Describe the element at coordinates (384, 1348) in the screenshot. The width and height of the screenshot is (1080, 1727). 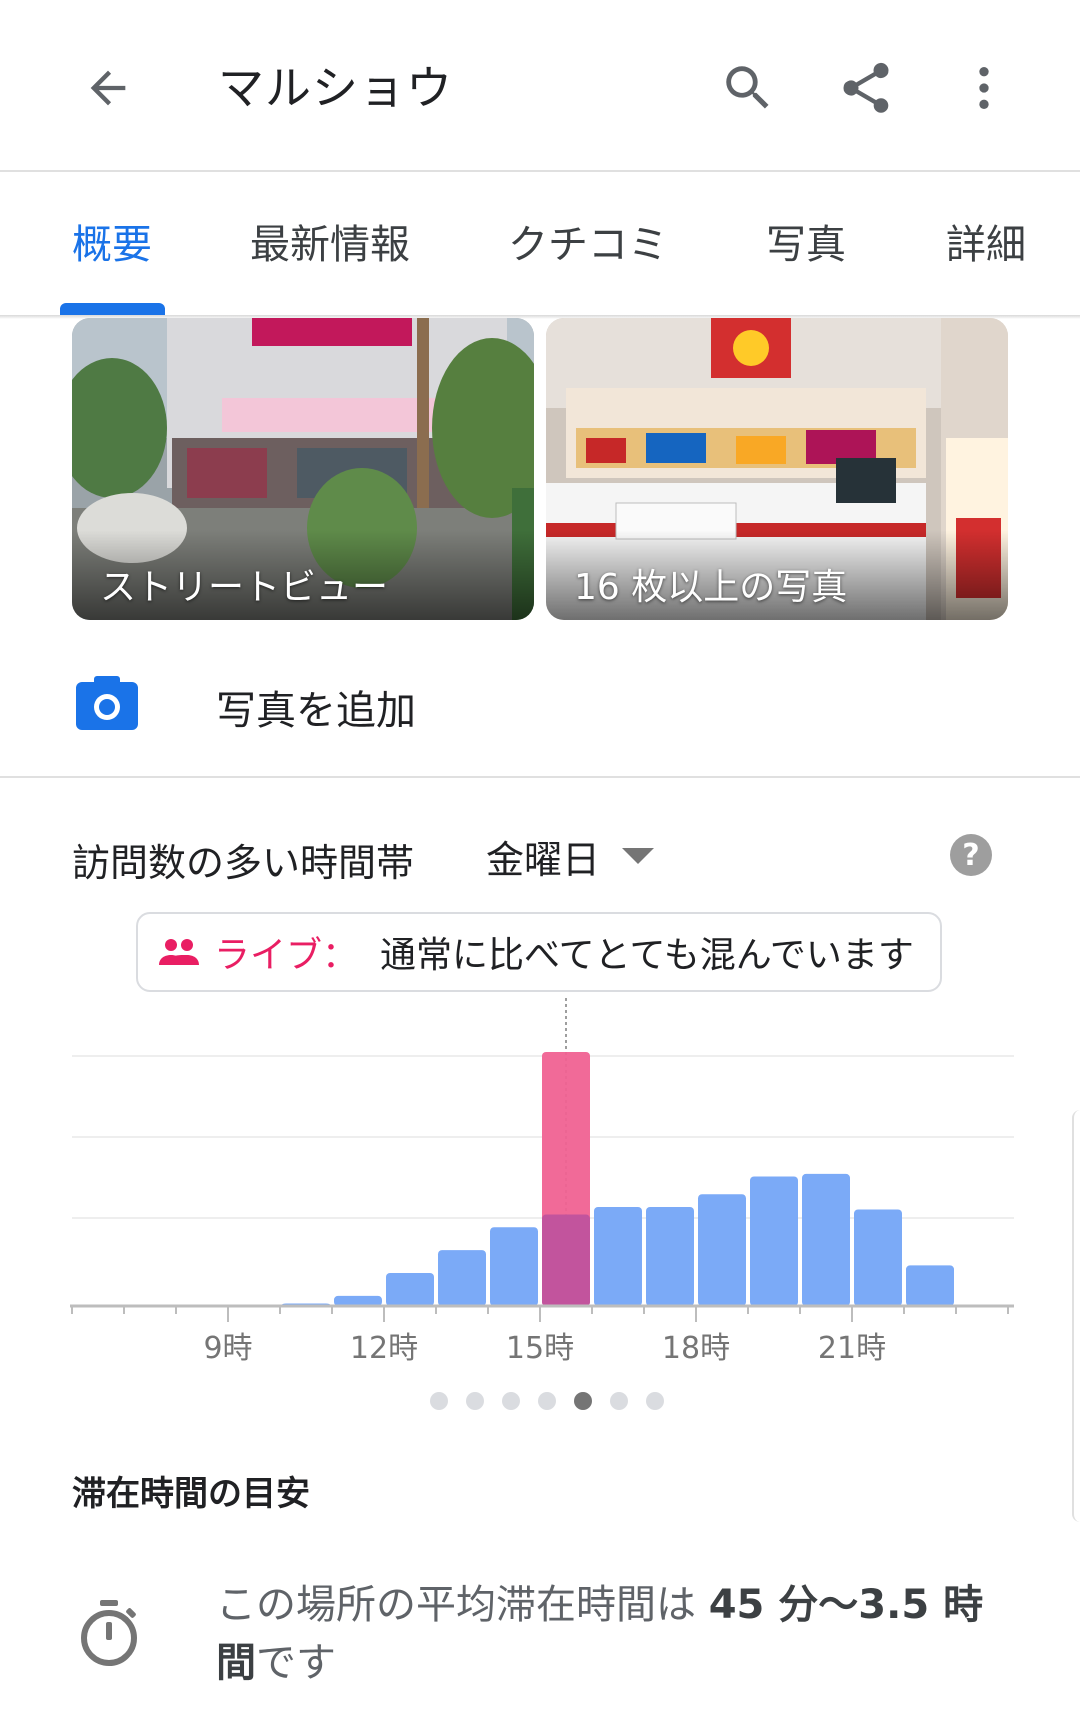
I see `chart-tick-label: 12時` at that location.